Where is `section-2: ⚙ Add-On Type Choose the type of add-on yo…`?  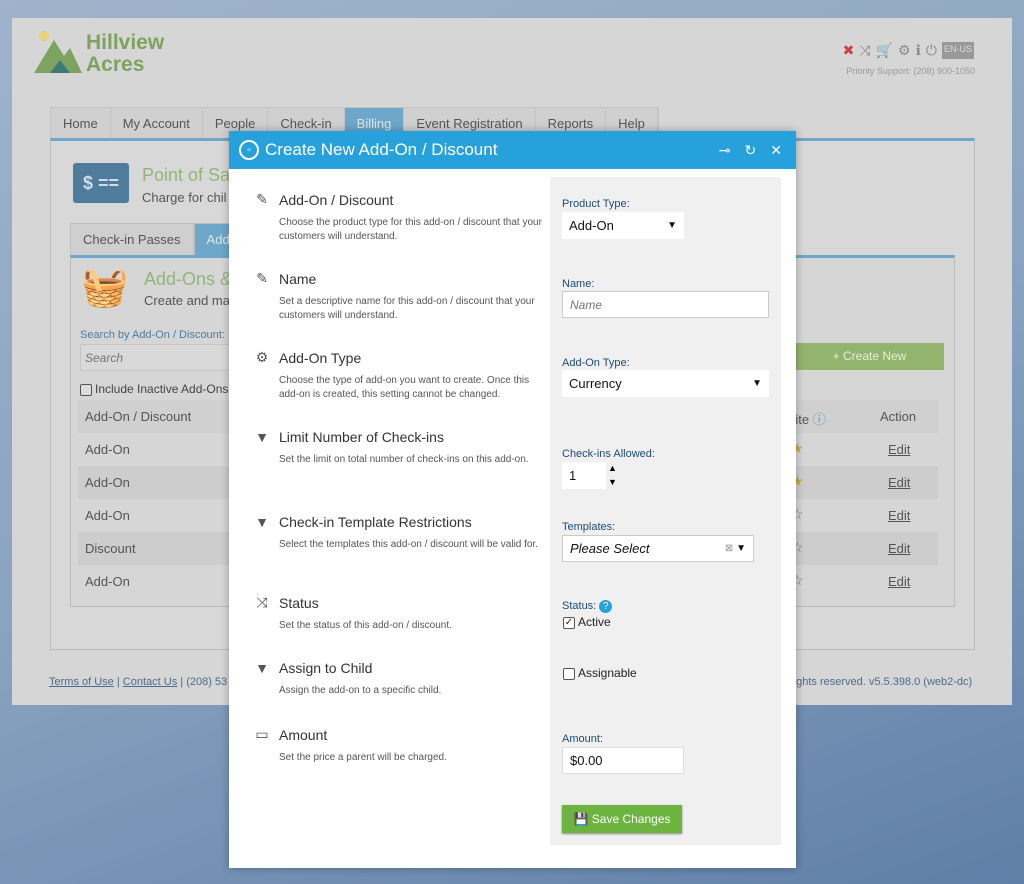
section-2: ⚙ Add-On Type Choose the type of add-on yo… is located at coordinates (392, 374).